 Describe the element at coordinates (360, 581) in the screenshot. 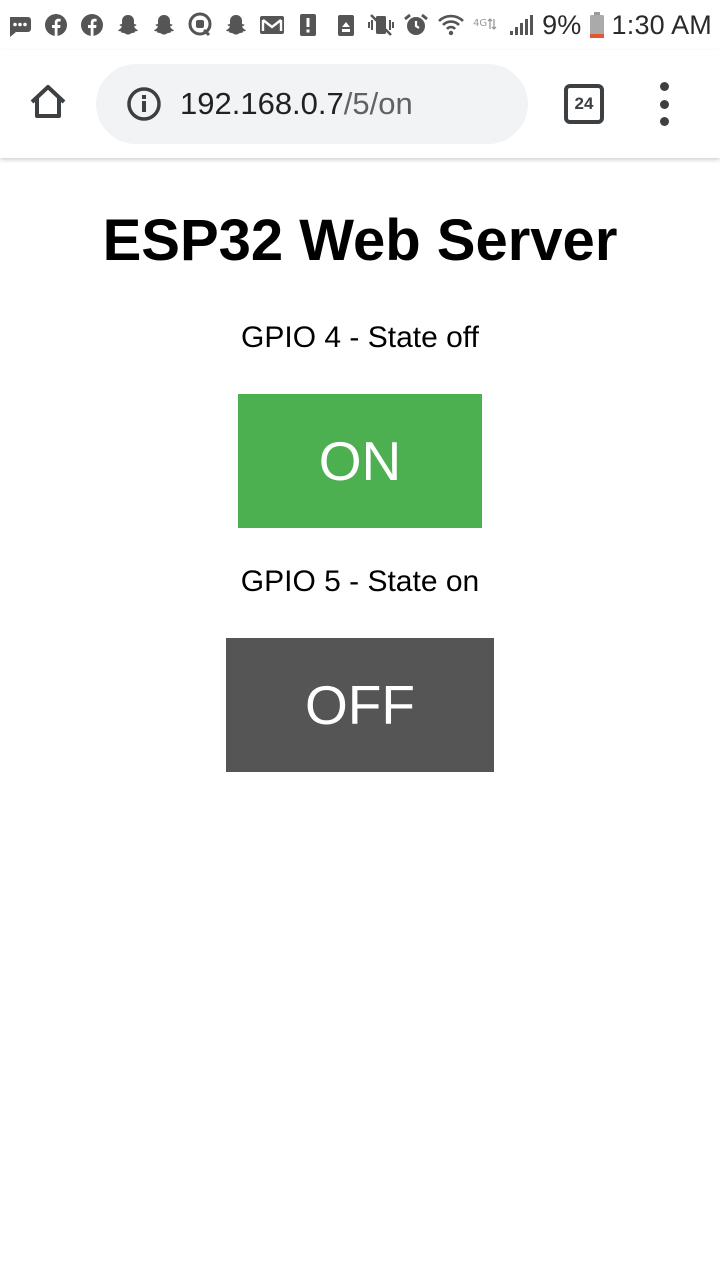

I see `gpio5-state-label: GPIO 5 - State on` at that location.